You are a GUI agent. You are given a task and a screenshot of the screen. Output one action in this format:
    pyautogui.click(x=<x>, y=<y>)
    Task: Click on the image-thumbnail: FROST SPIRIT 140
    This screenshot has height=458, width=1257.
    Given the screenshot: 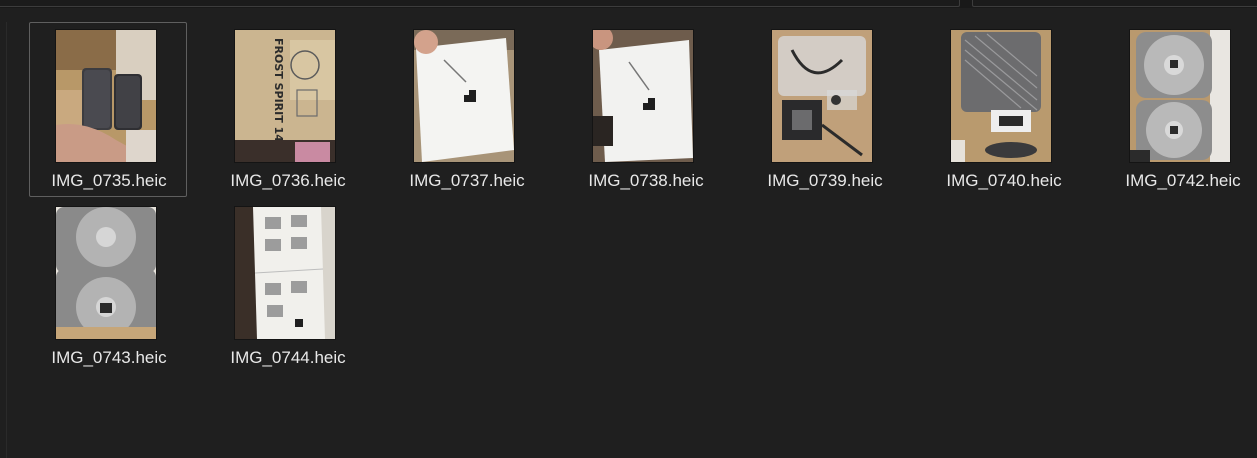 What is the action you would take?
    pyautogui.click(x=285, y=96)
    